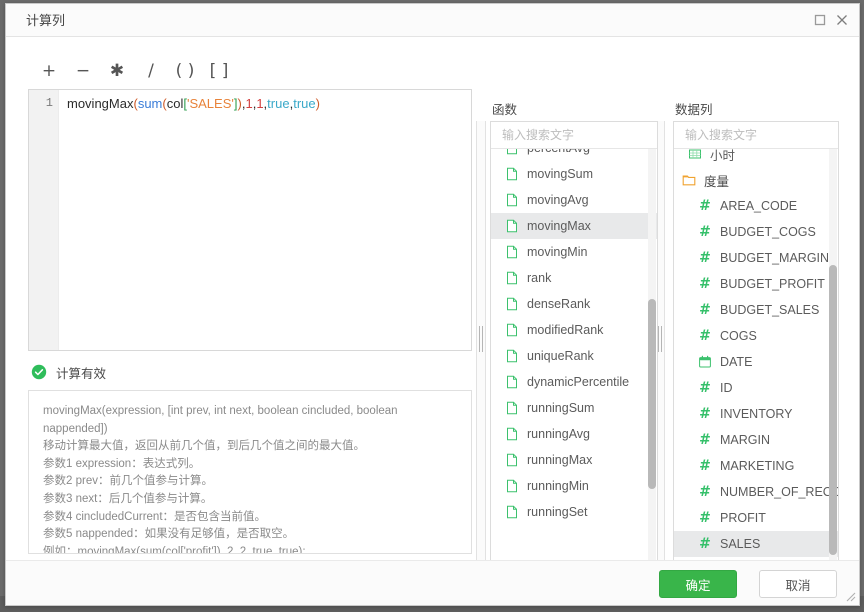  What do you see at coordinates (745, 440) in the screenshot?
I see `data-column-label: MARGIN` at bounding box center [745, 440].